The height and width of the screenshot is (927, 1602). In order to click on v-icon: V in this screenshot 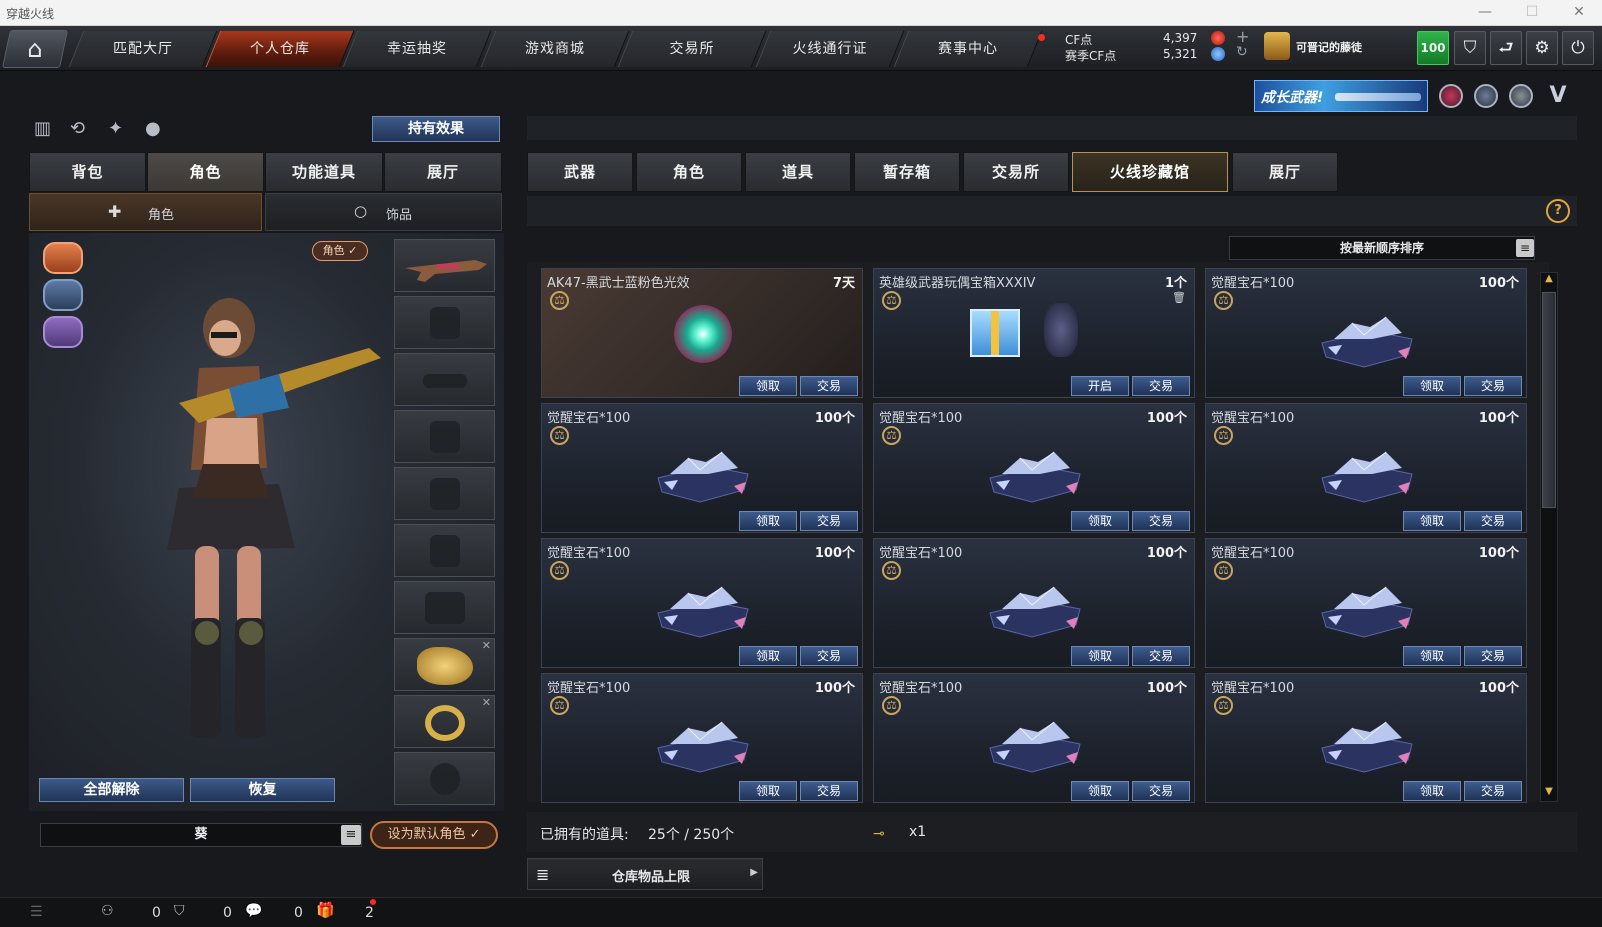, I will do `click(1558, 96)`.